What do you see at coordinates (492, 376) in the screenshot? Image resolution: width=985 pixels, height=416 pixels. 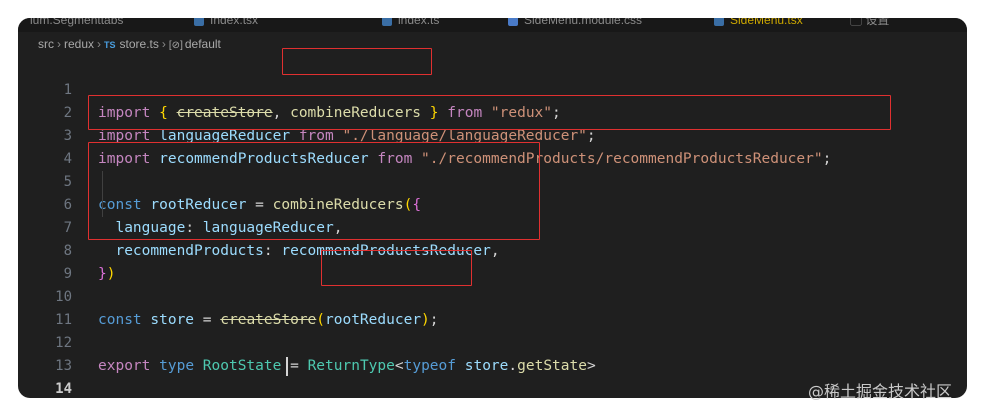 I see `code-line-current: 14 export default store;` at bounding box center [492, 376].